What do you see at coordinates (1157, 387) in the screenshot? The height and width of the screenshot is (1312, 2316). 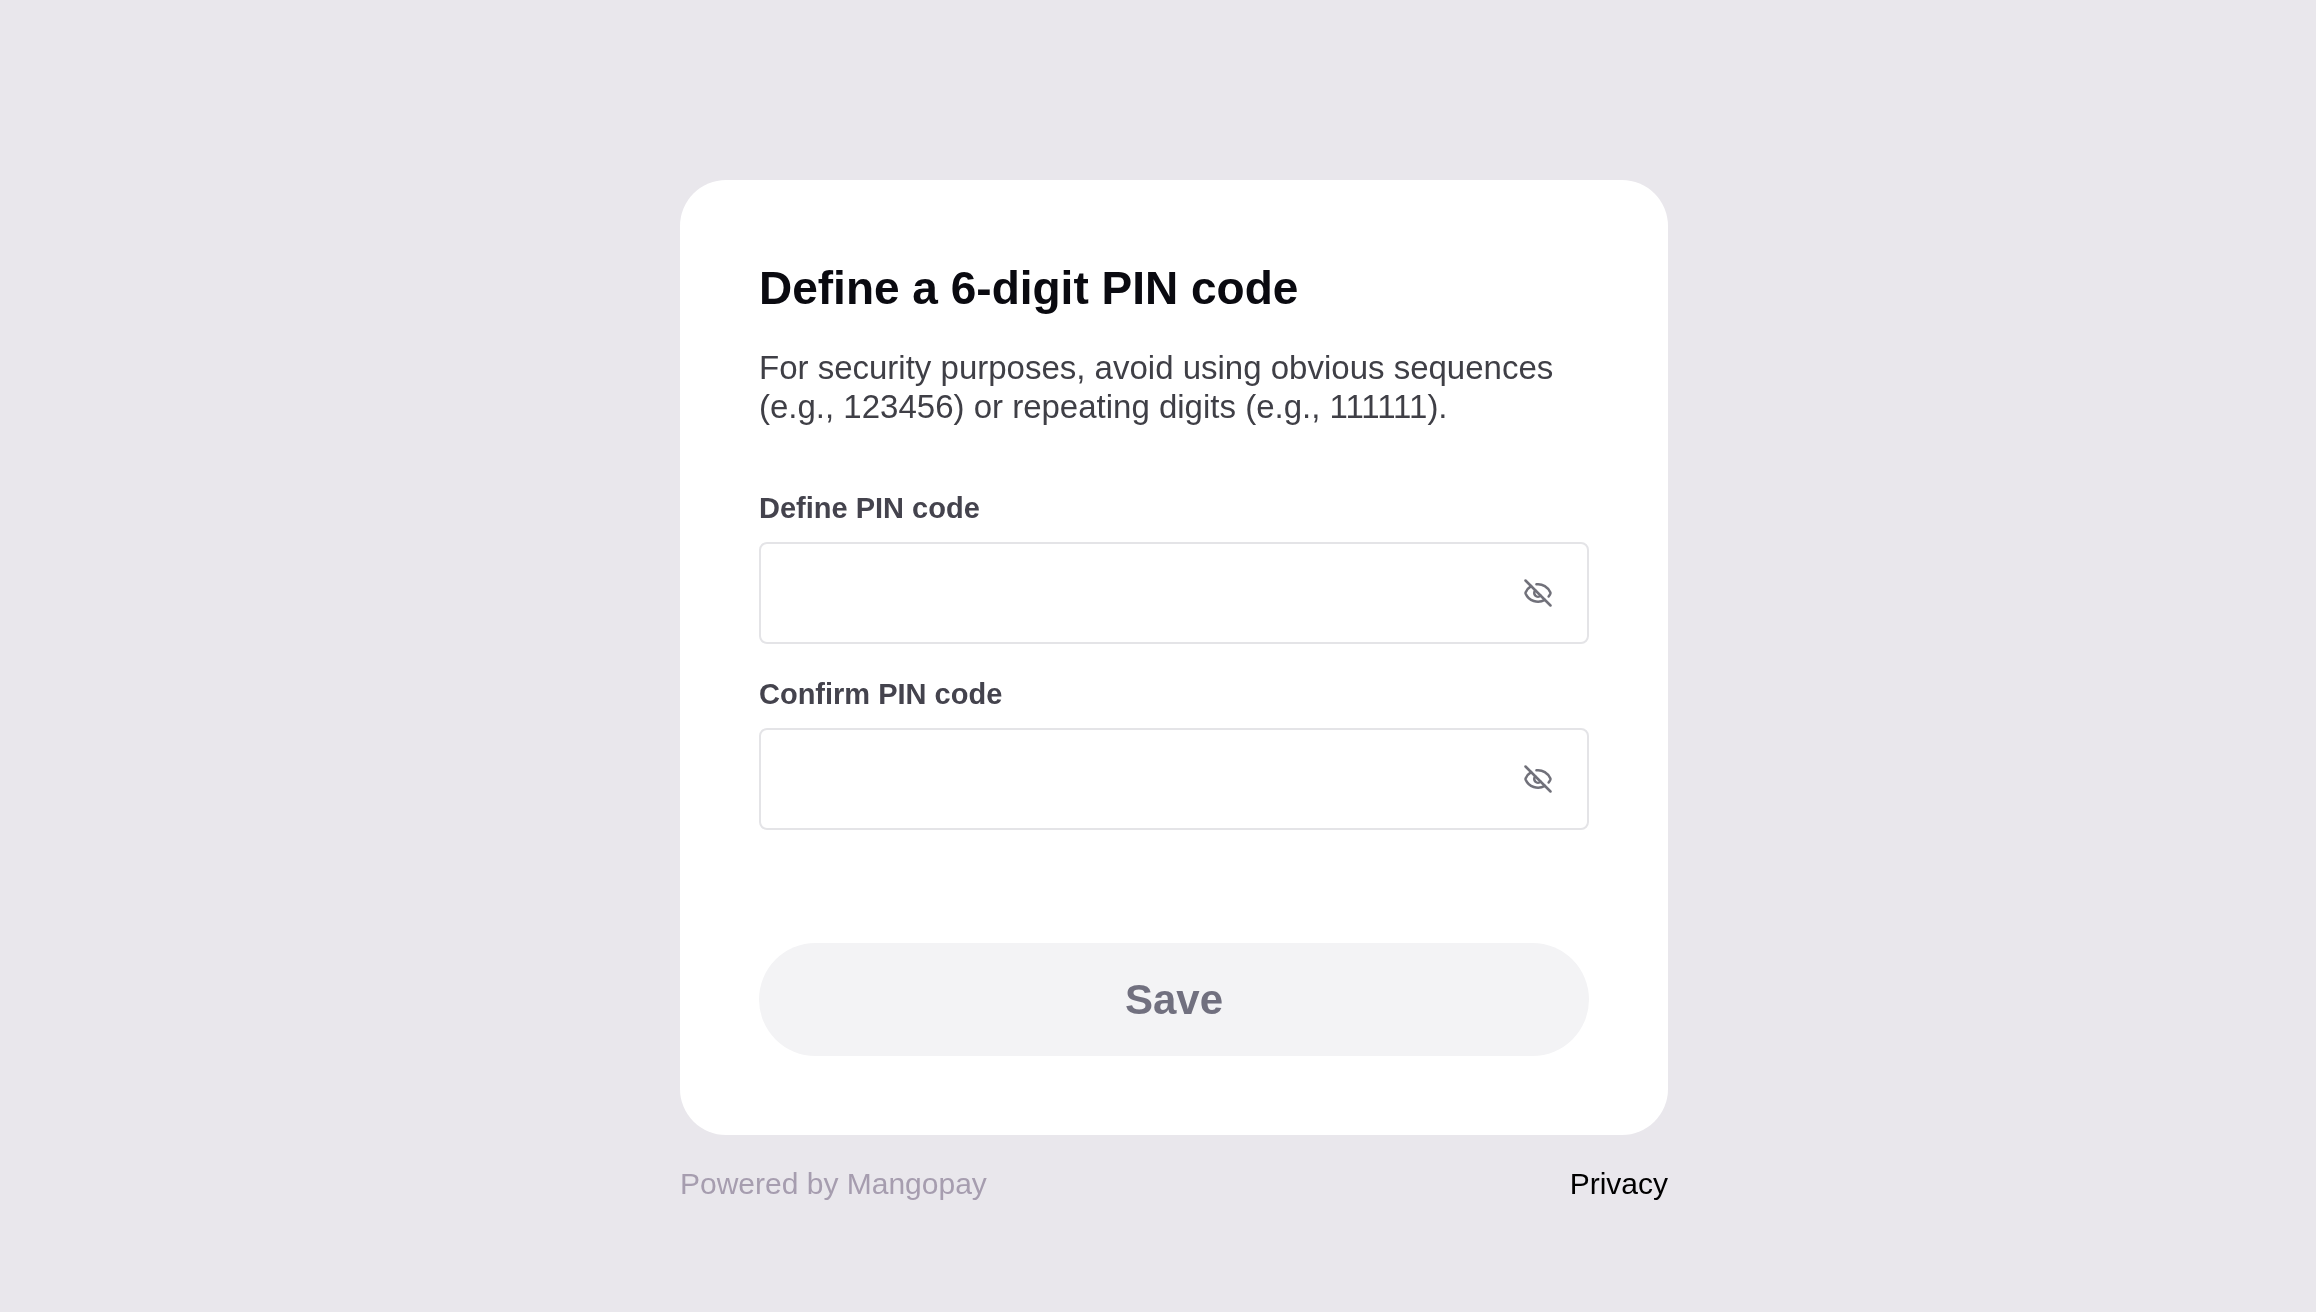 I see `description-text: For security purposes, avoid using obvious sequences (e.g., 123456) or repeating digits (e.g., 111111).` at bounding box center [1157, 387].